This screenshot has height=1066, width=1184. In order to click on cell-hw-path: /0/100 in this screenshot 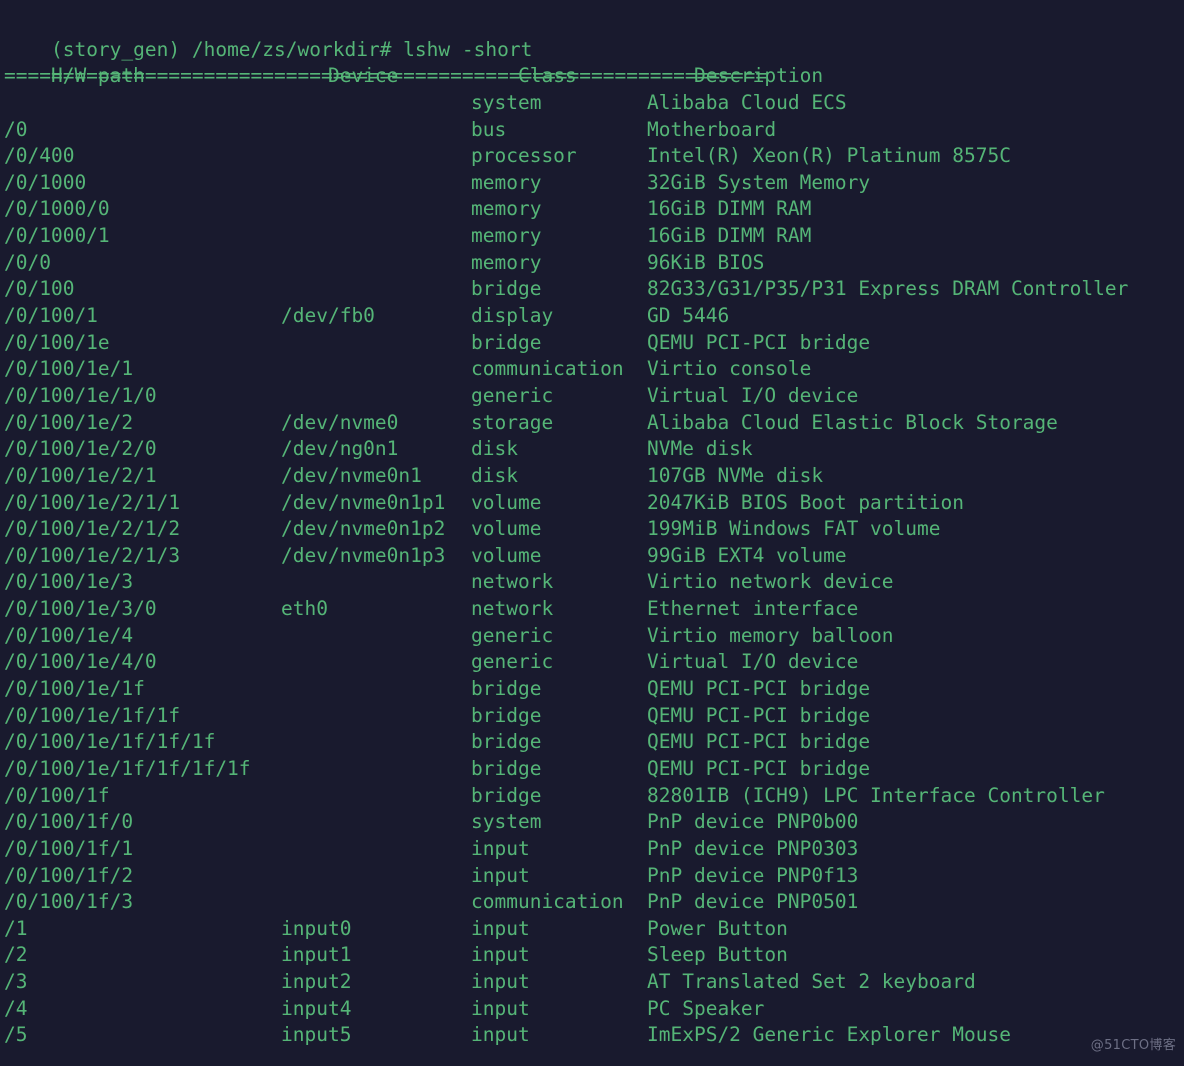, I will do `click(39, 289)`.